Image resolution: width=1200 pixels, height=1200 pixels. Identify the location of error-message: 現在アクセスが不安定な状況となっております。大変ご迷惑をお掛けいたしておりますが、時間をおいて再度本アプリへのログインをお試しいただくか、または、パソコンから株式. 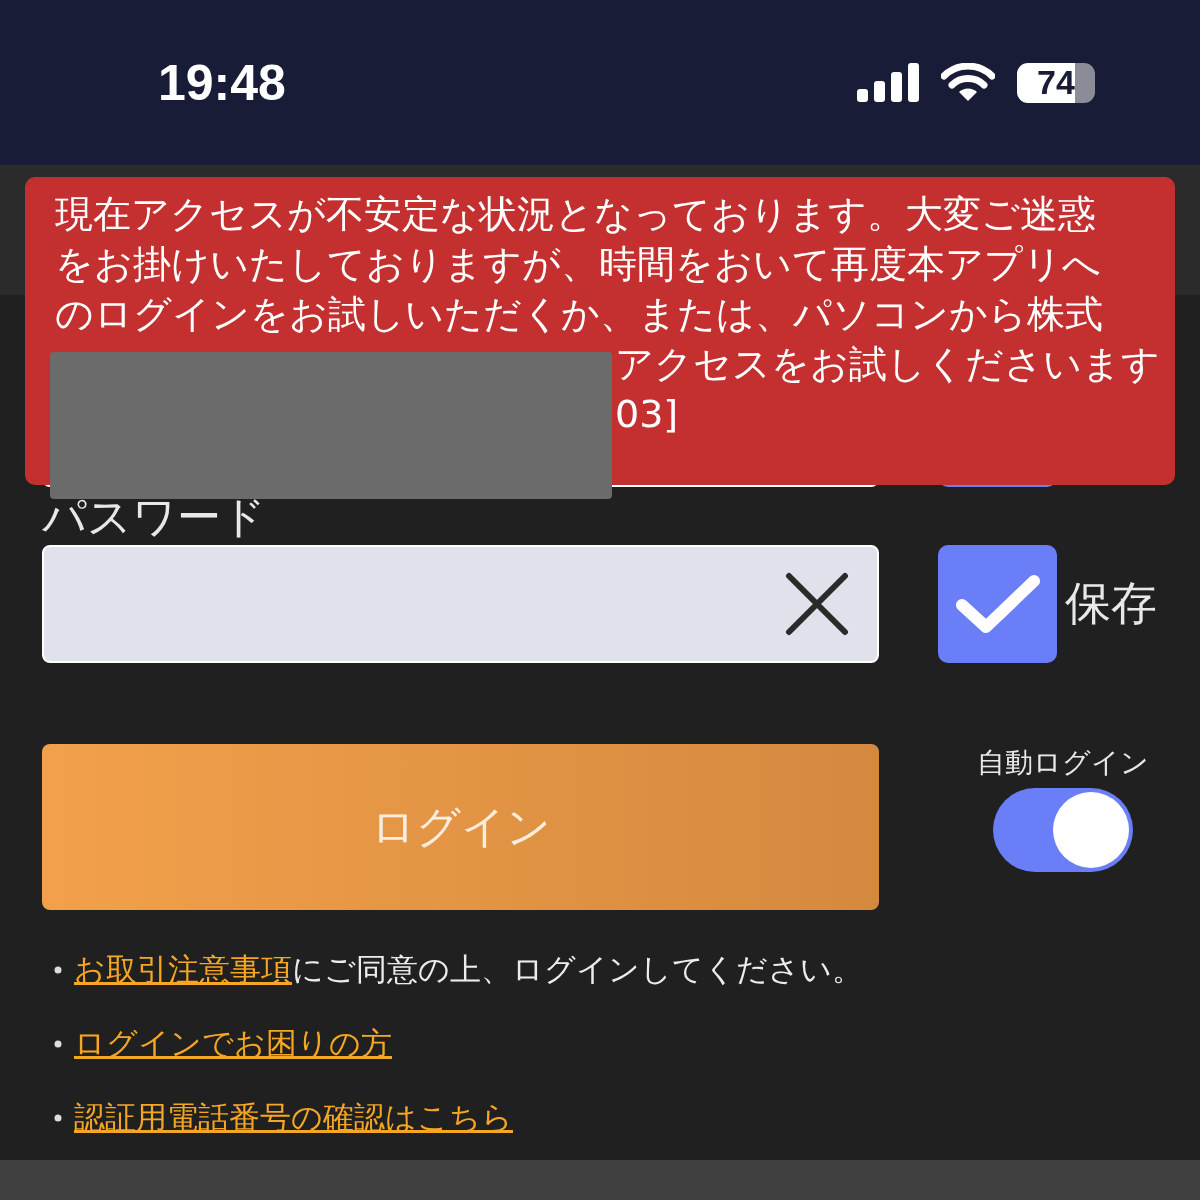
(579, 264).